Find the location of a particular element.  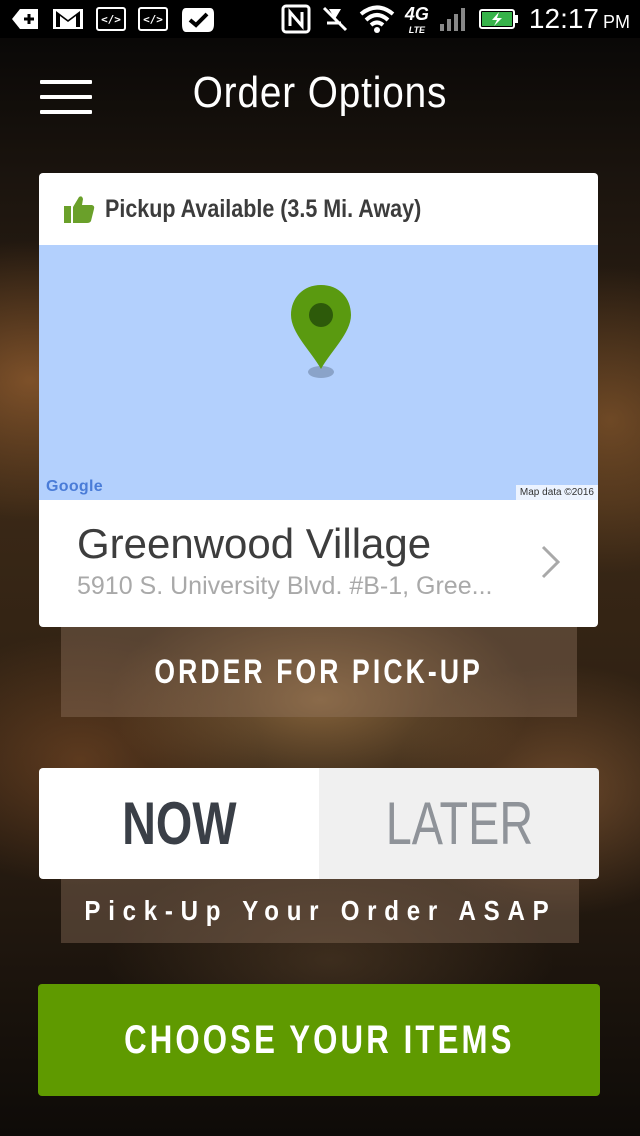

map-attribution: Map data ©2016 is located at coordinates (556, 492).